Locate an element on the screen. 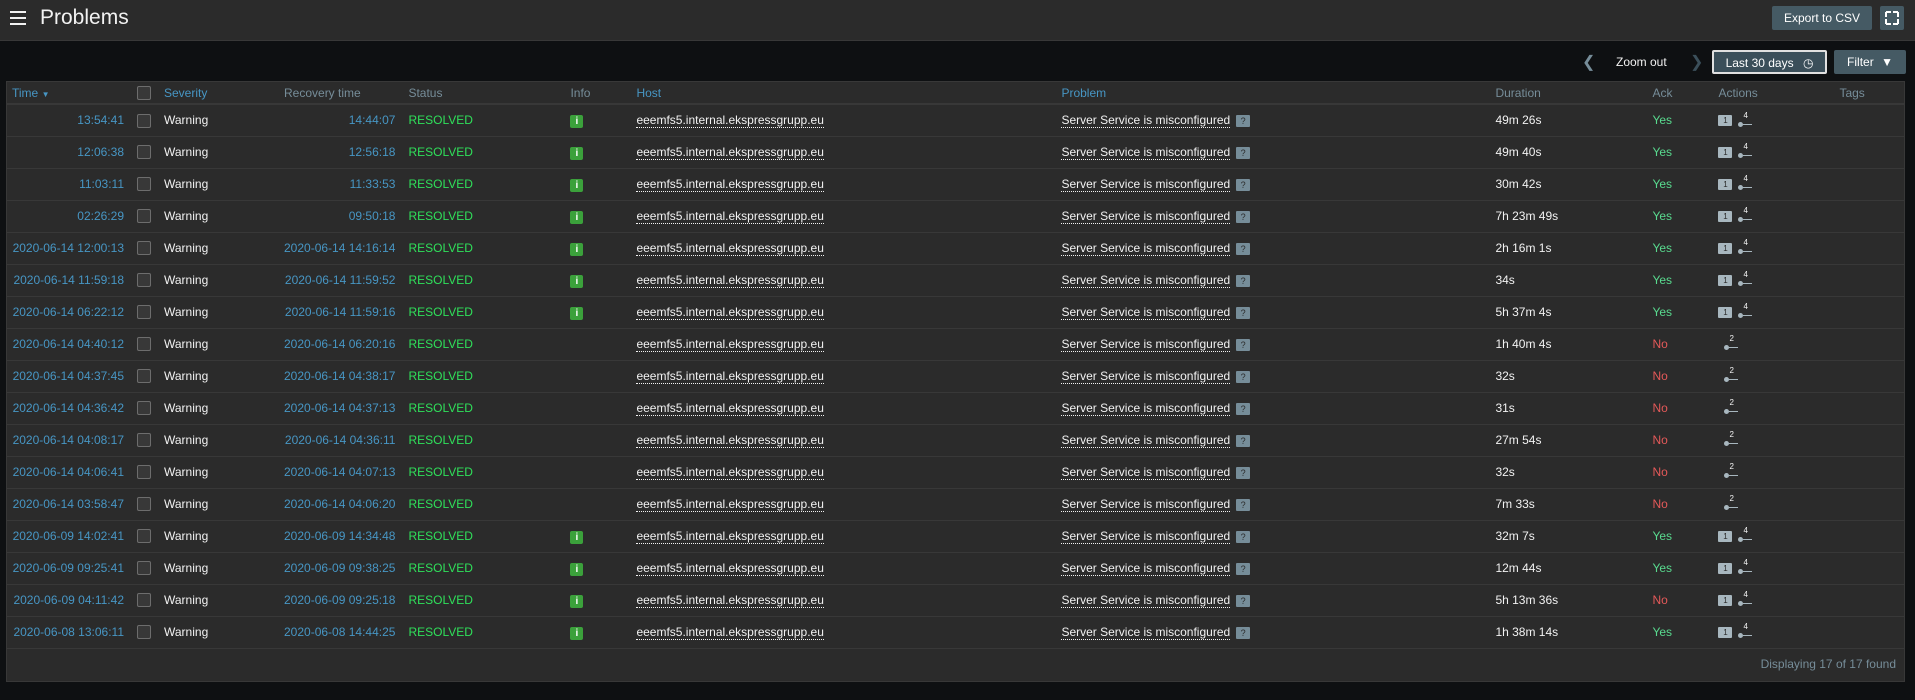  recovery-time-link: 2020-06-09 14:34:48 is located at coordinates (341, 536).